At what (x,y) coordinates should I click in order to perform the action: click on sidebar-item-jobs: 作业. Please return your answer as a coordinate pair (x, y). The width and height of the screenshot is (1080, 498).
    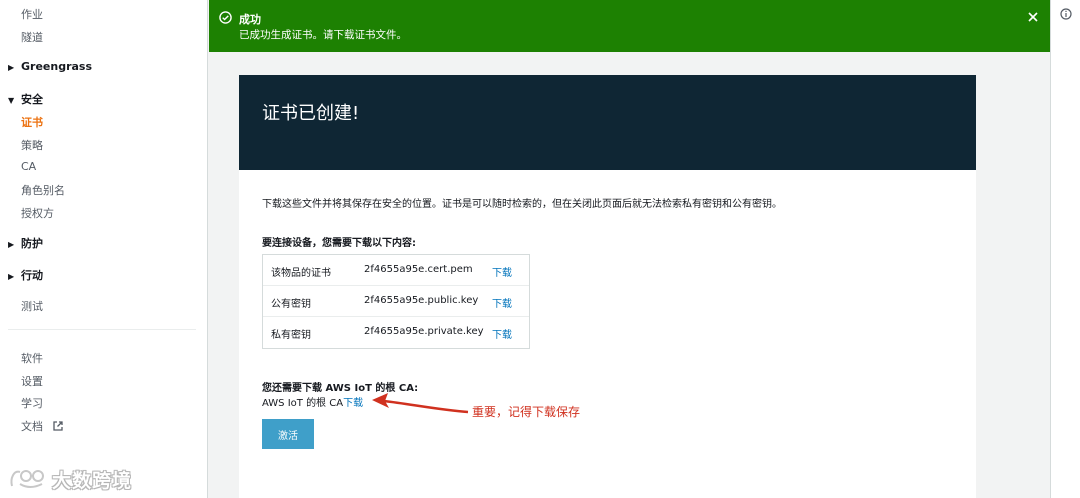
    Looking at the image, I should click on (32, 14).